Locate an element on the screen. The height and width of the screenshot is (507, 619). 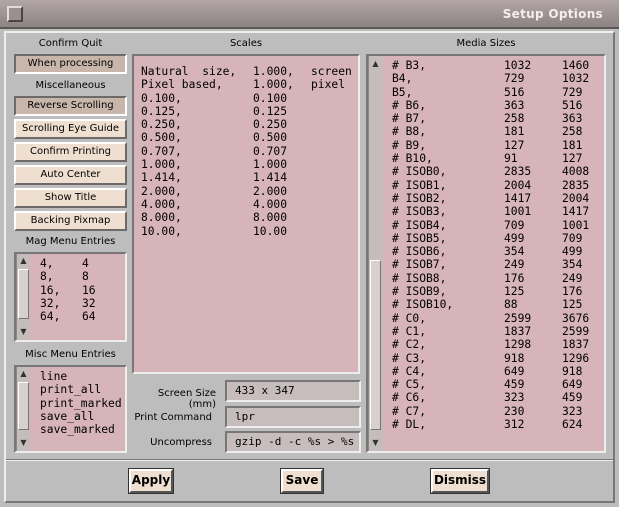
mag-menu-list: ▲ ▼ 4, 4 8, 8 16, 16 32, 32 64, 64 is located at coordinates (70, 297).